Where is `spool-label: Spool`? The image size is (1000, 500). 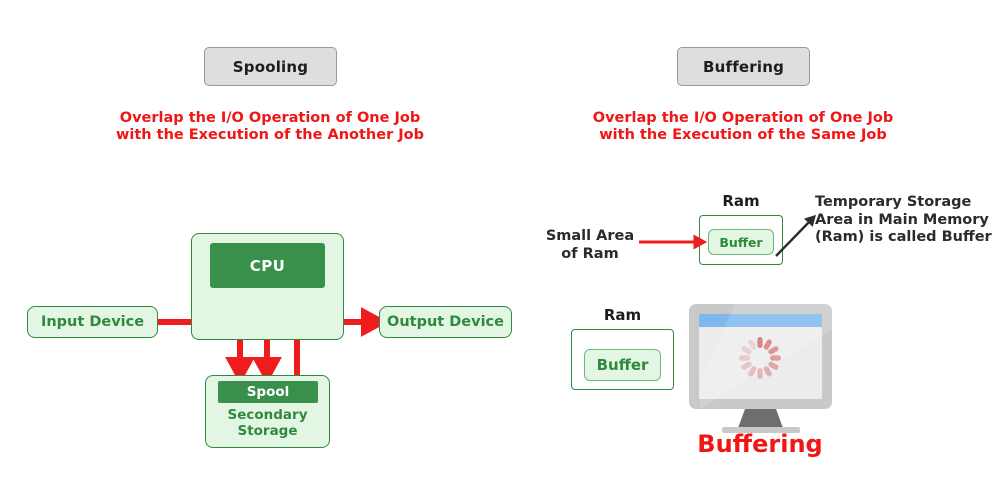 spool-label: Spool is located at coordinates (268, 392).